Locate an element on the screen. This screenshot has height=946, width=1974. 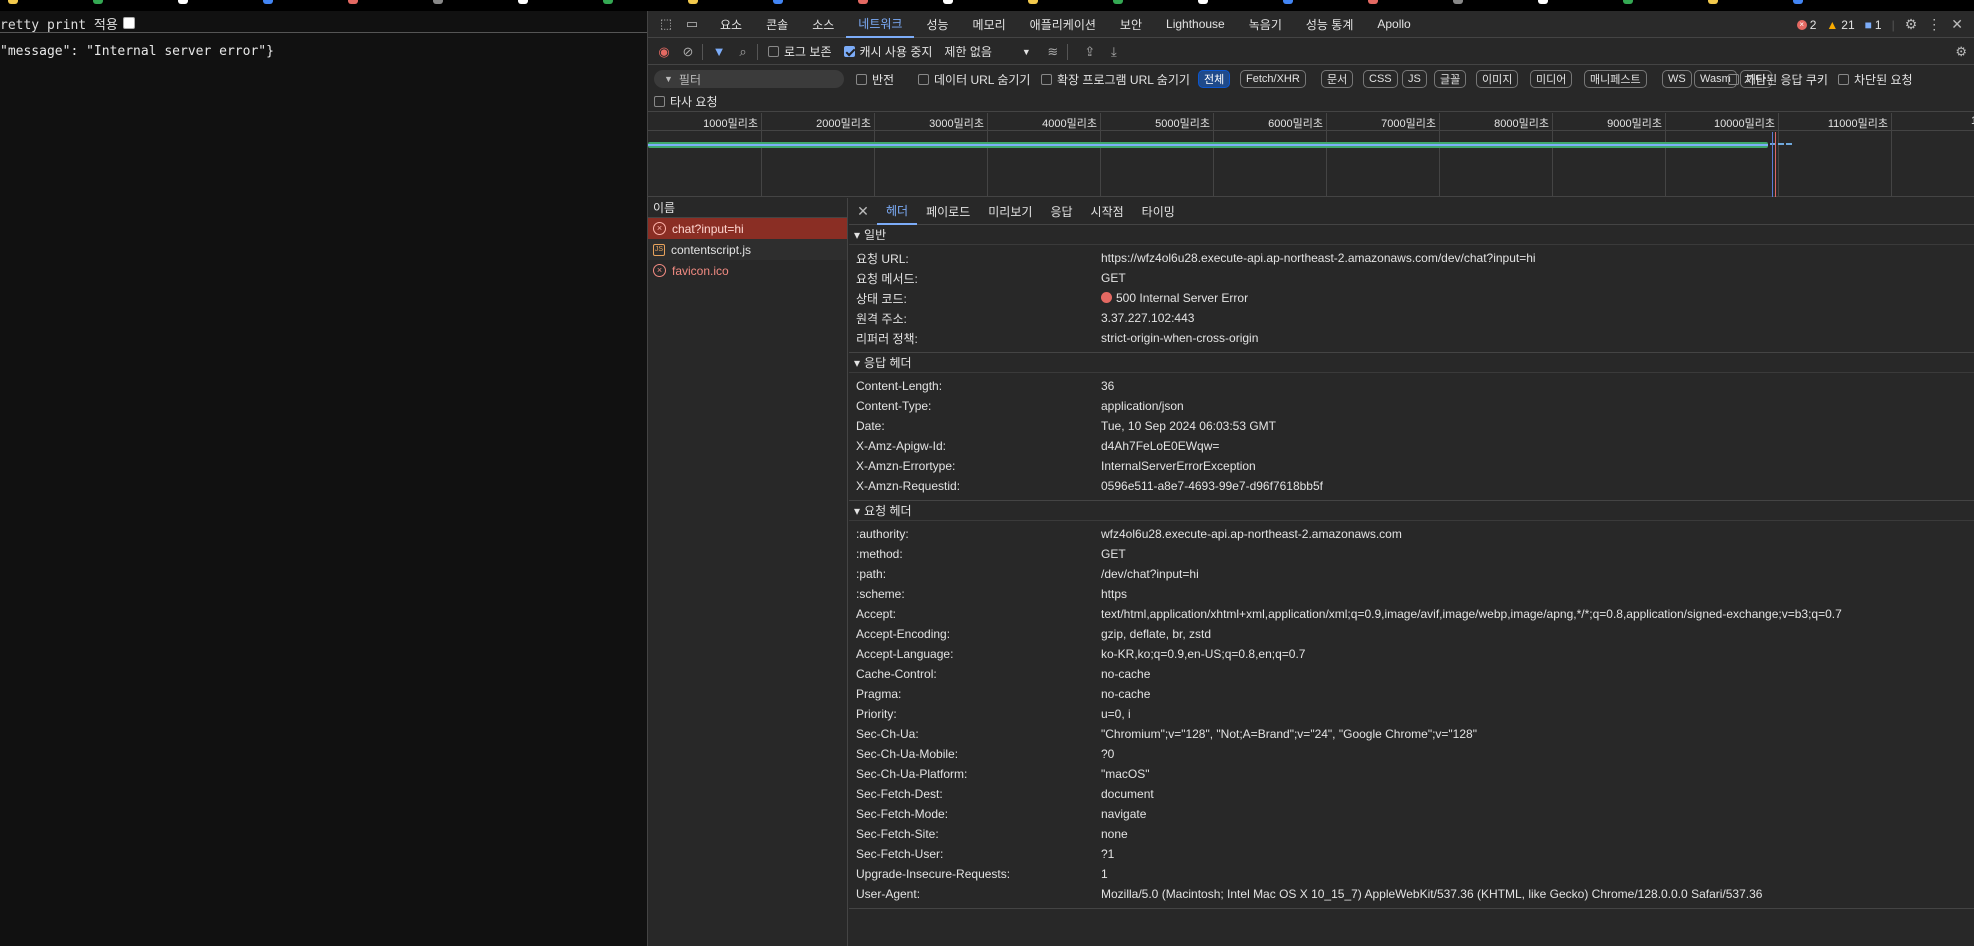
filter-type-0: 전체 is located at coordinates (1214, 79).